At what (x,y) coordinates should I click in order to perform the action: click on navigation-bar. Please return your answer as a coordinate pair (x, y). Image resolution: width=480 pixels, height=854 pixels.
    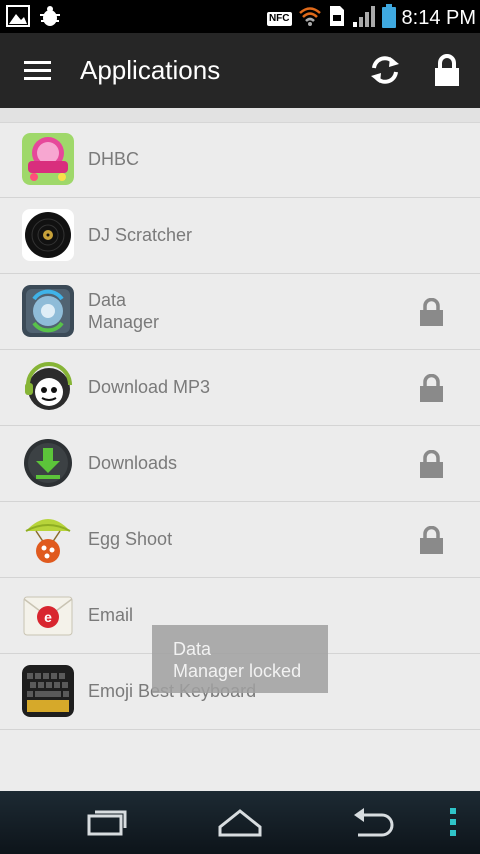
    Looking at the image, I should click on (240, 822).